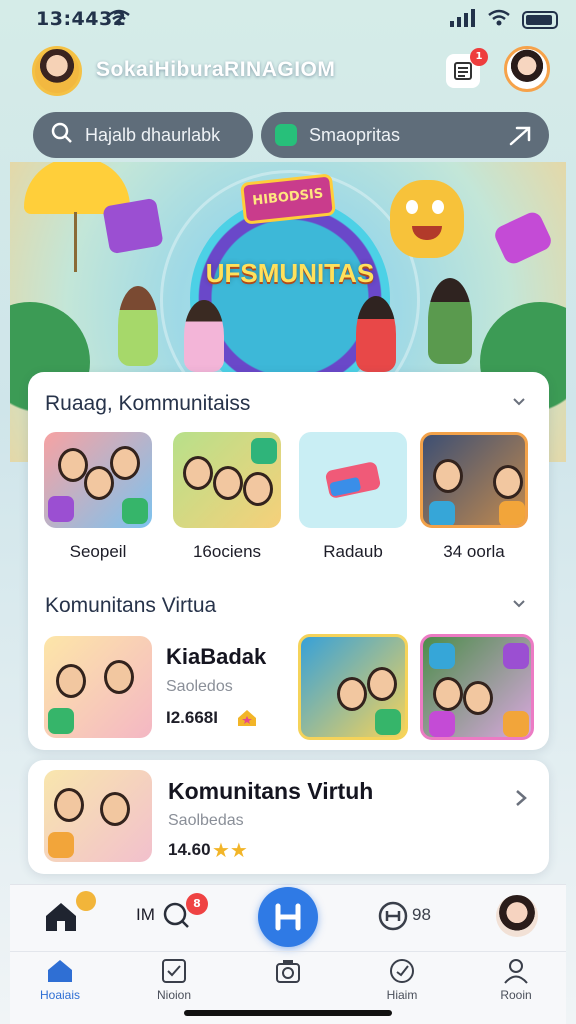 The height and width of the screenshot is (1024, 576). What do you see at coordinates (174, 971) in the screenshot?
I see `checklist-icon` at bounding box center [174, 971].